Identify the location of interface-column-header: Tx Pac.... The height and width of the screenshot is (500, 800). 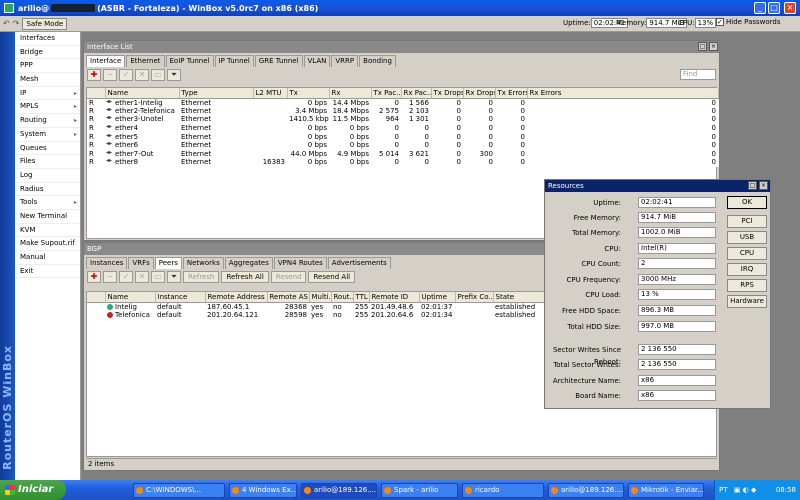
(386, 93).